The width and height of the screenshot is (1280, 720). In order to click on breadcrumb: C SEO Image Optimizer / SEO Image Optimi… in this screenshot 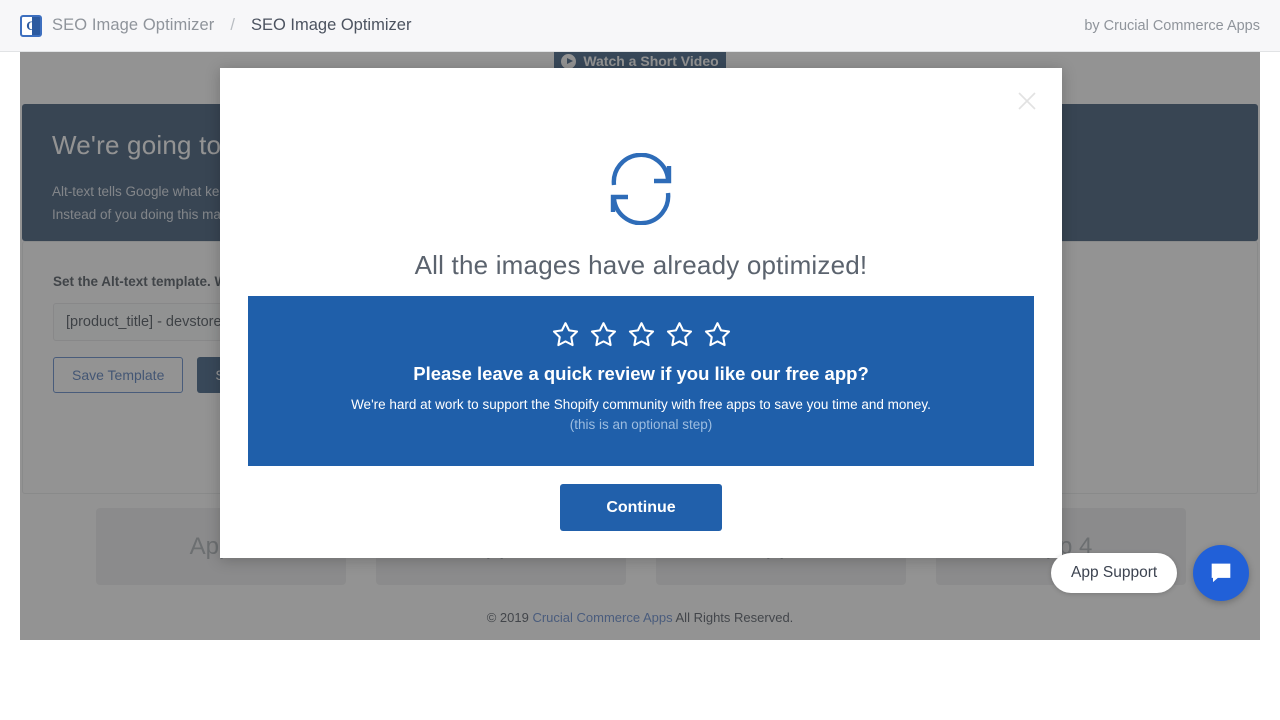, I will do `click(216, 25)`.